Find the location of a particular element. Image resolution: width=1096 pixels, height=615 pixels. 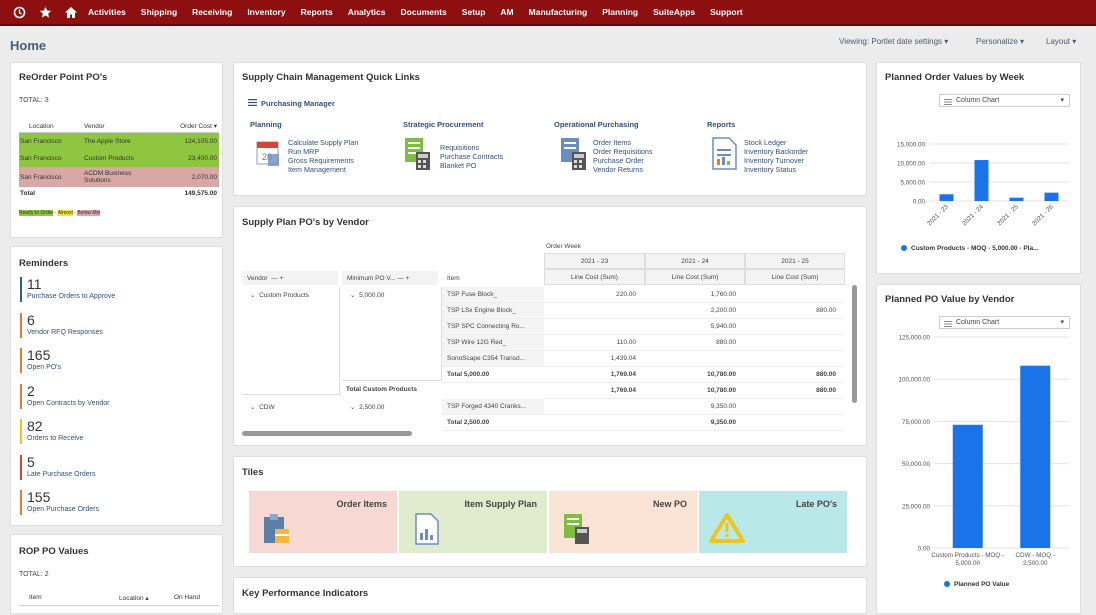

minpo-cell: ⌄ 5,000.00 is located at coordinates (367, 295).